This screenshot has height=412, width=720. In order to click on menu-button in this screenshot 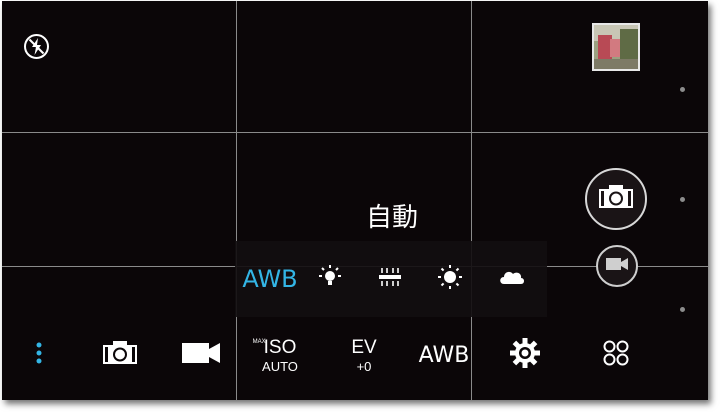, I will do `click(39, 355)`.